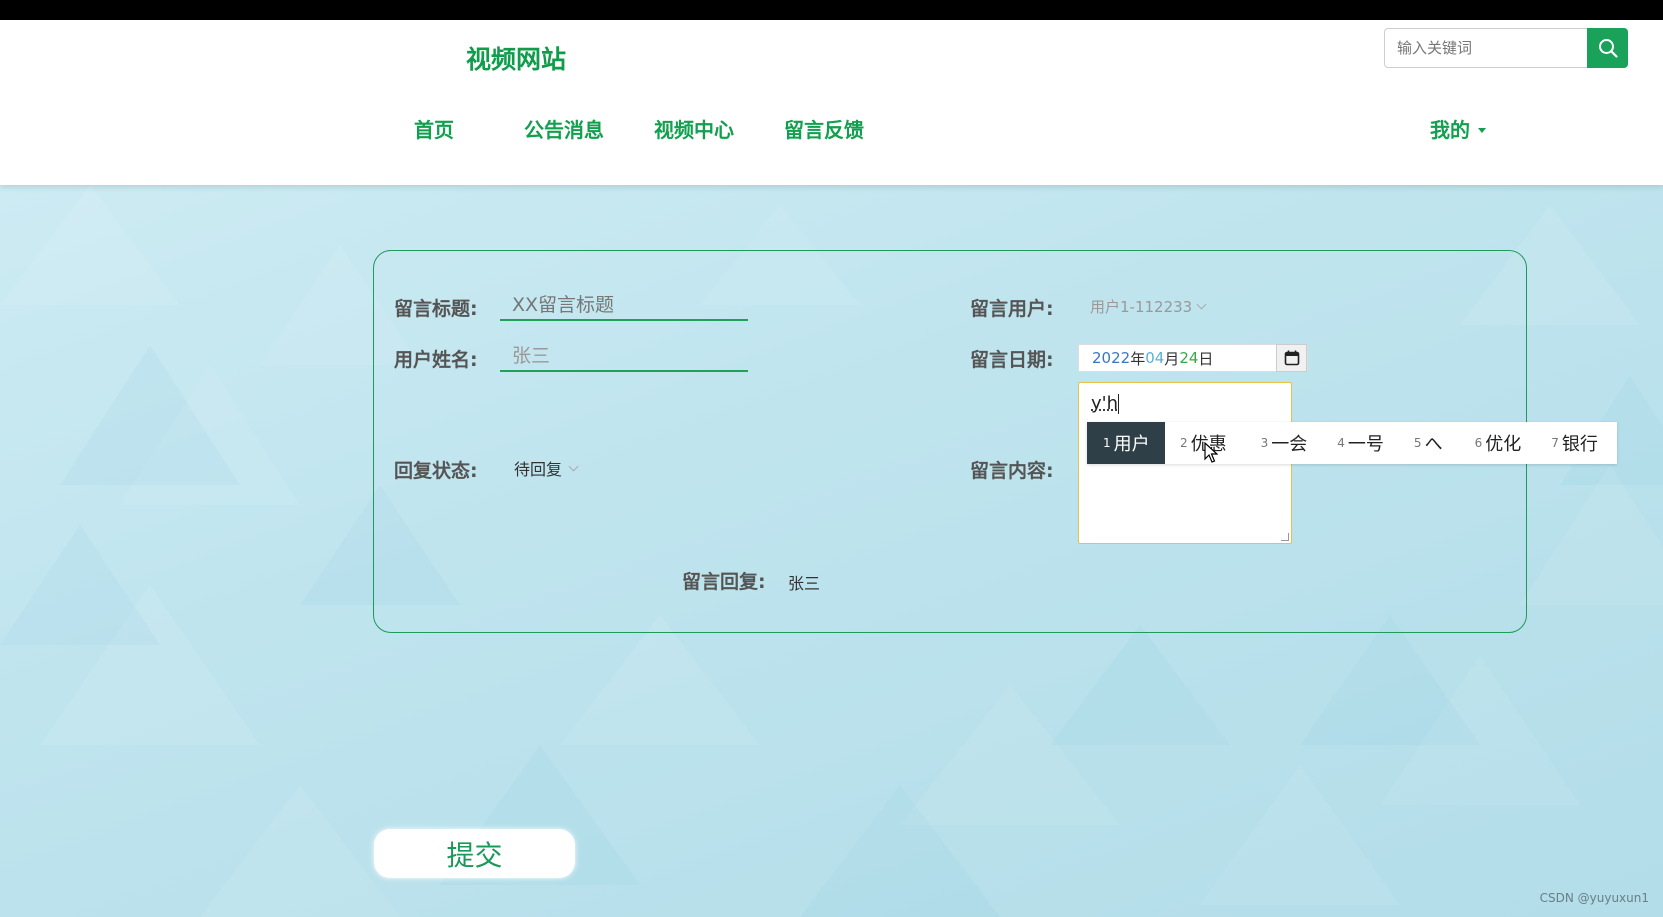 The height and width of the screenshot is (917, 1663). What do you see at coordinates (1579, 444) in the screenshot?
I see `ime-candidate-text: 银行` at bounding box center [1579, 444].